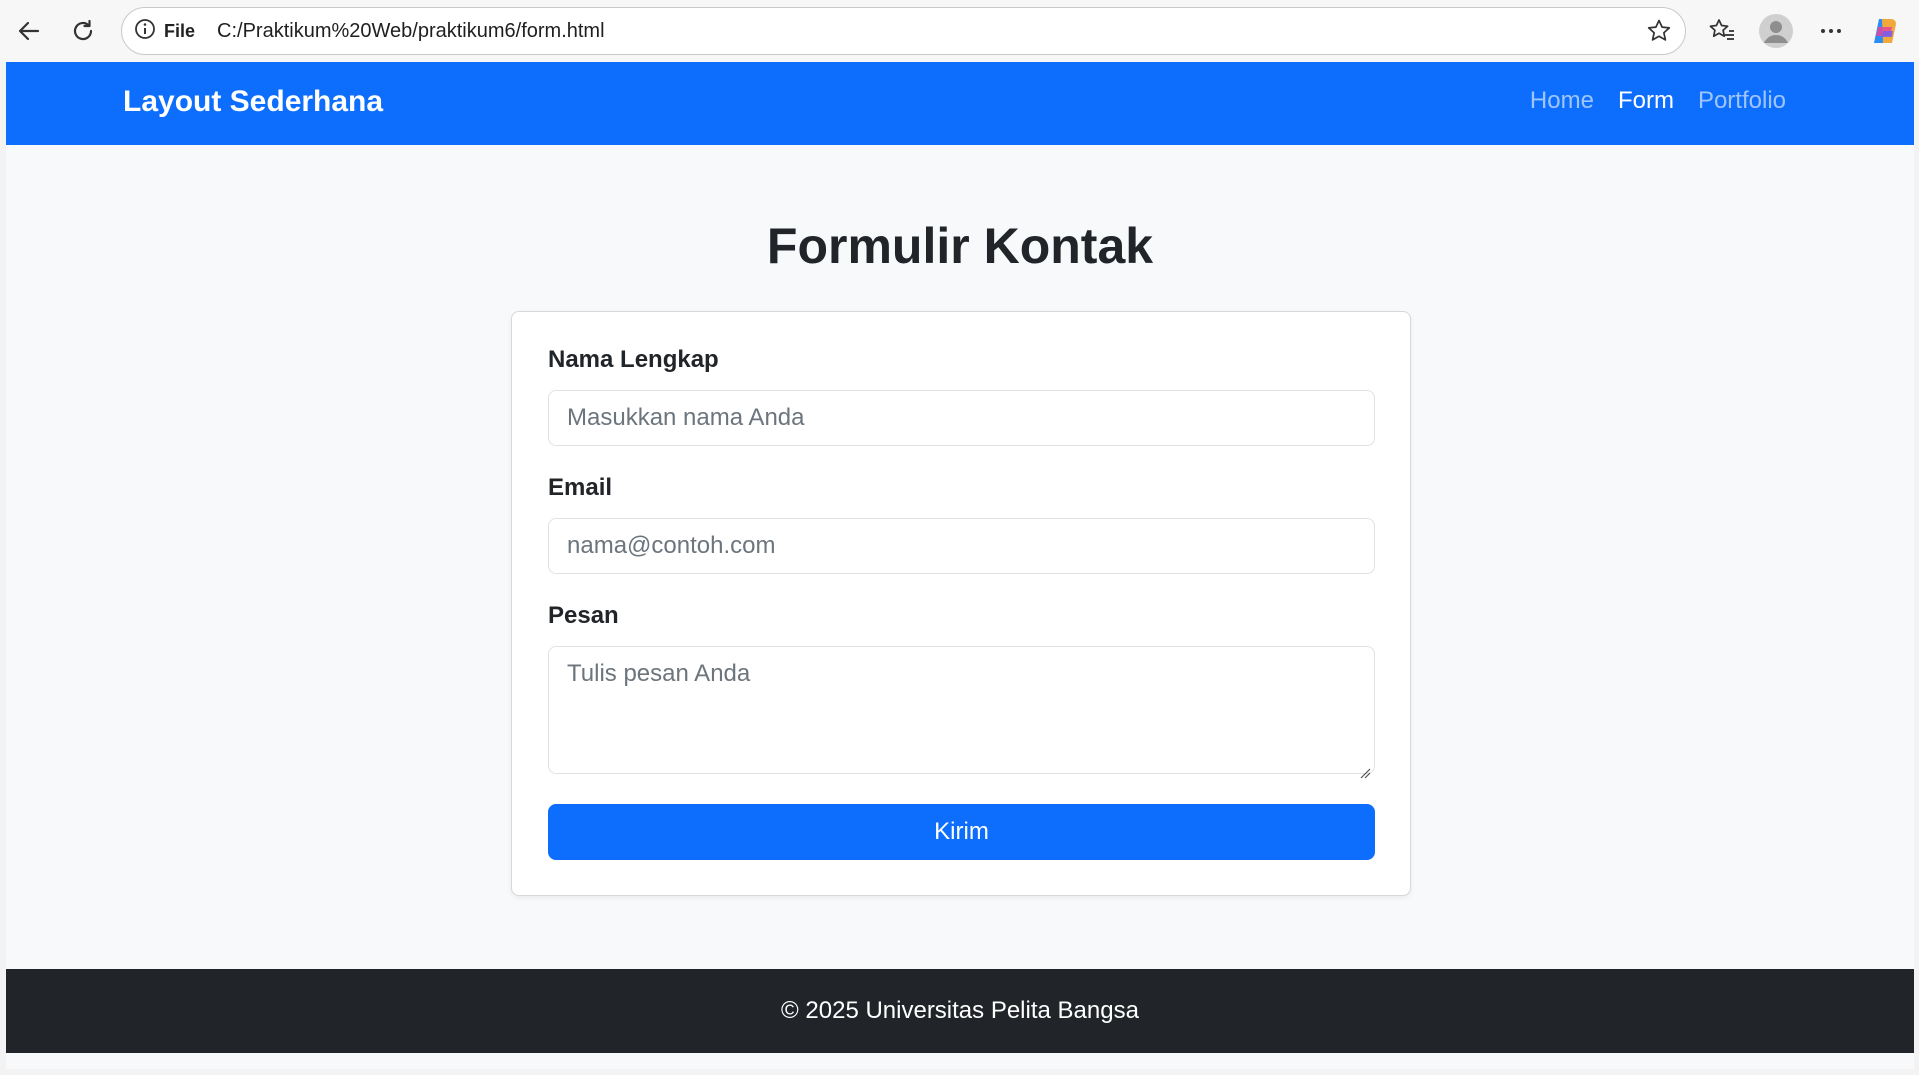 The image size is (1919, 1075). Describe the element at coordinates (1659, 31) in the screenshot. I see `star-icon` at that location.